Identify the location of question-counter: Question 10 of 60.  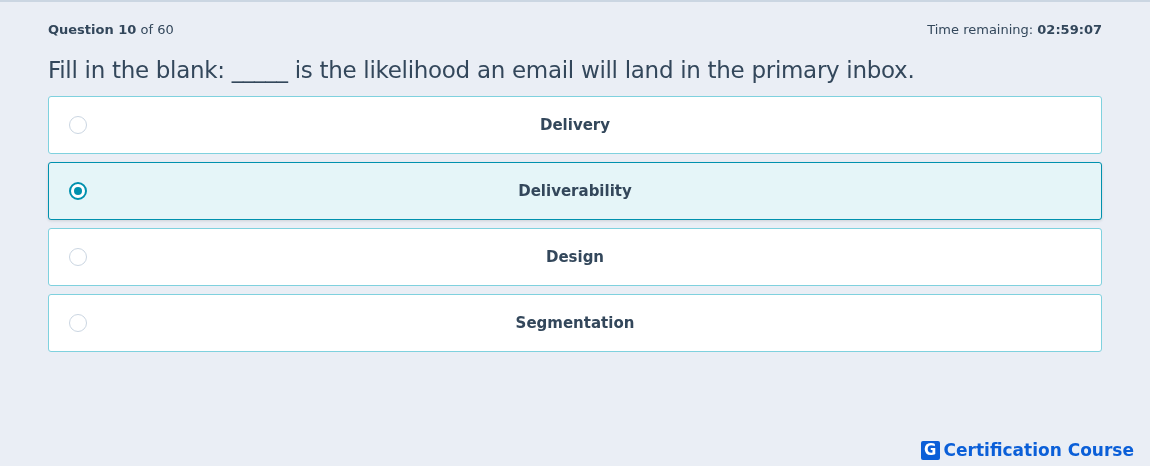
(111, 29).